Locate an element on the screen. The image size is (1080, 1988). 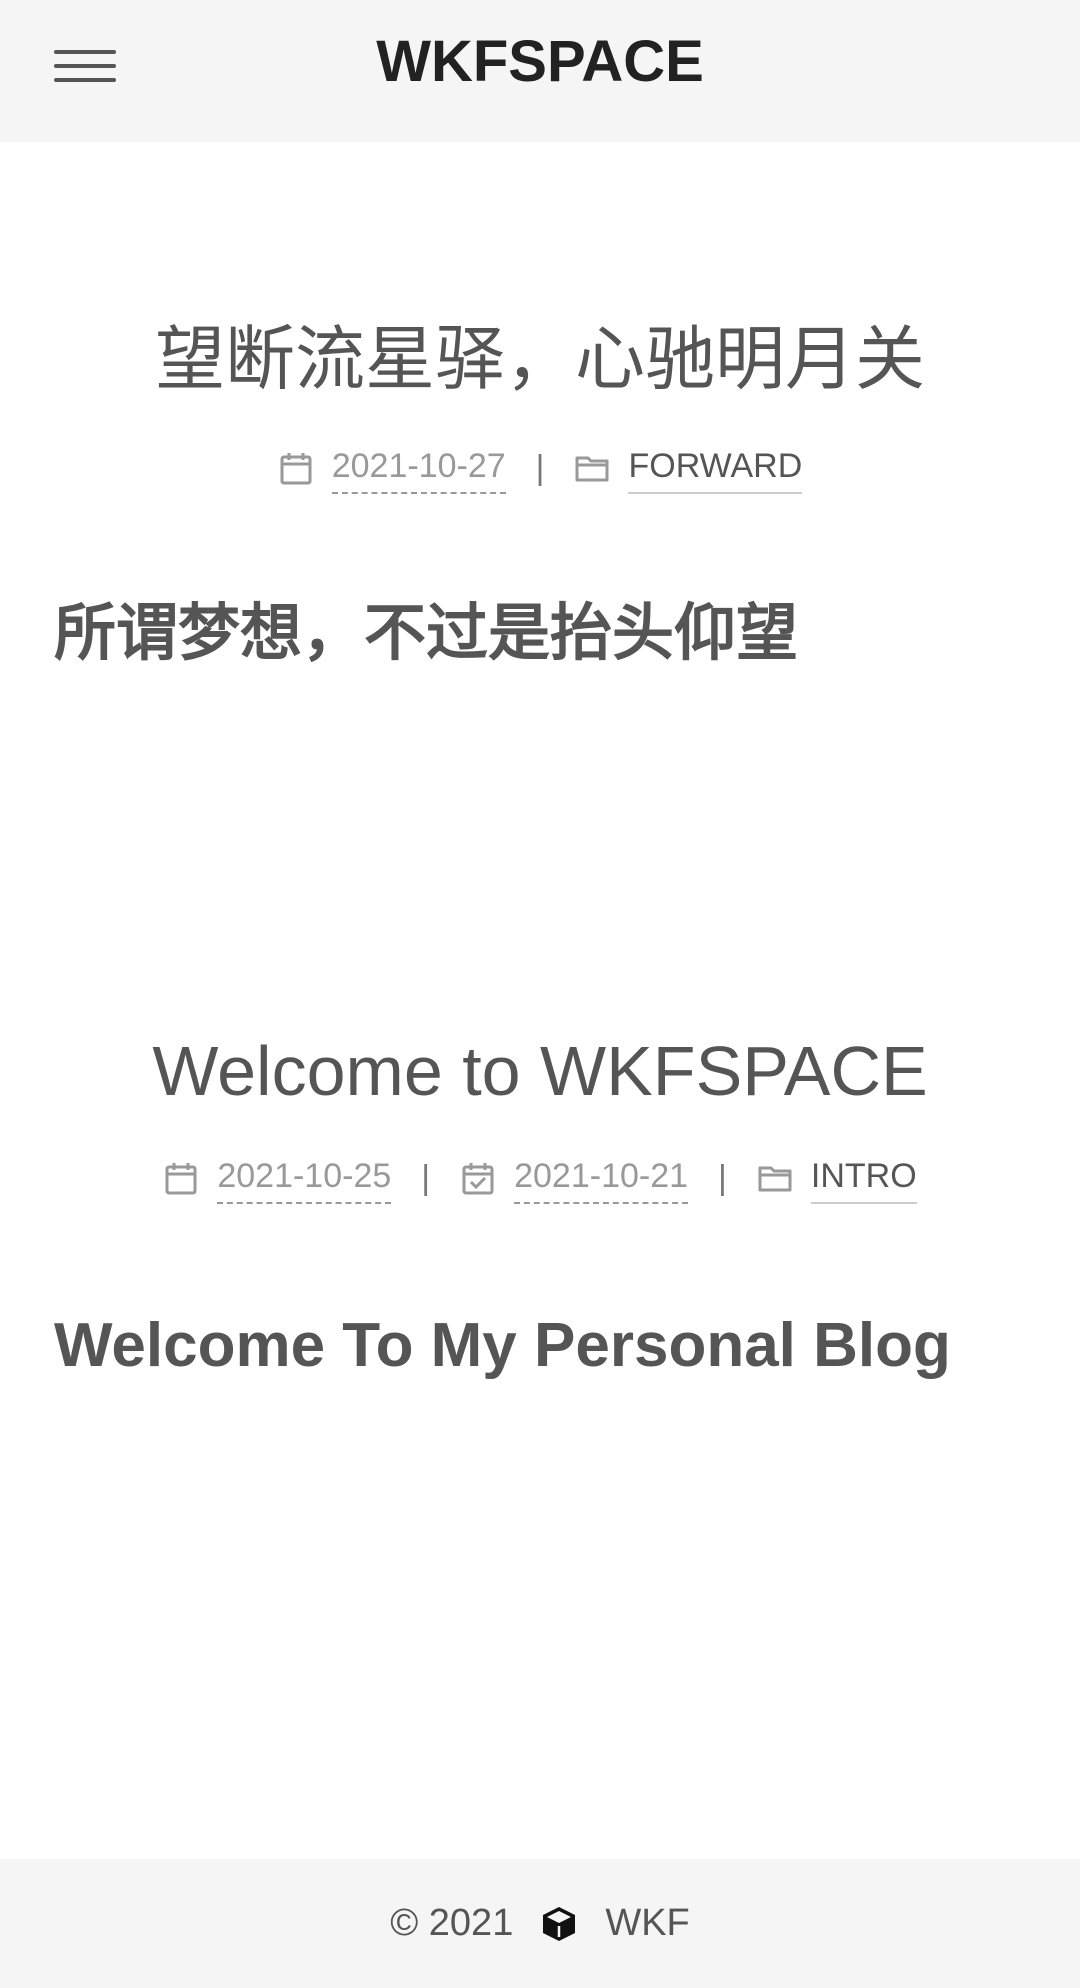
post-title: 望断流星驿，心驰明月关 is located at coordinates (540, 359).